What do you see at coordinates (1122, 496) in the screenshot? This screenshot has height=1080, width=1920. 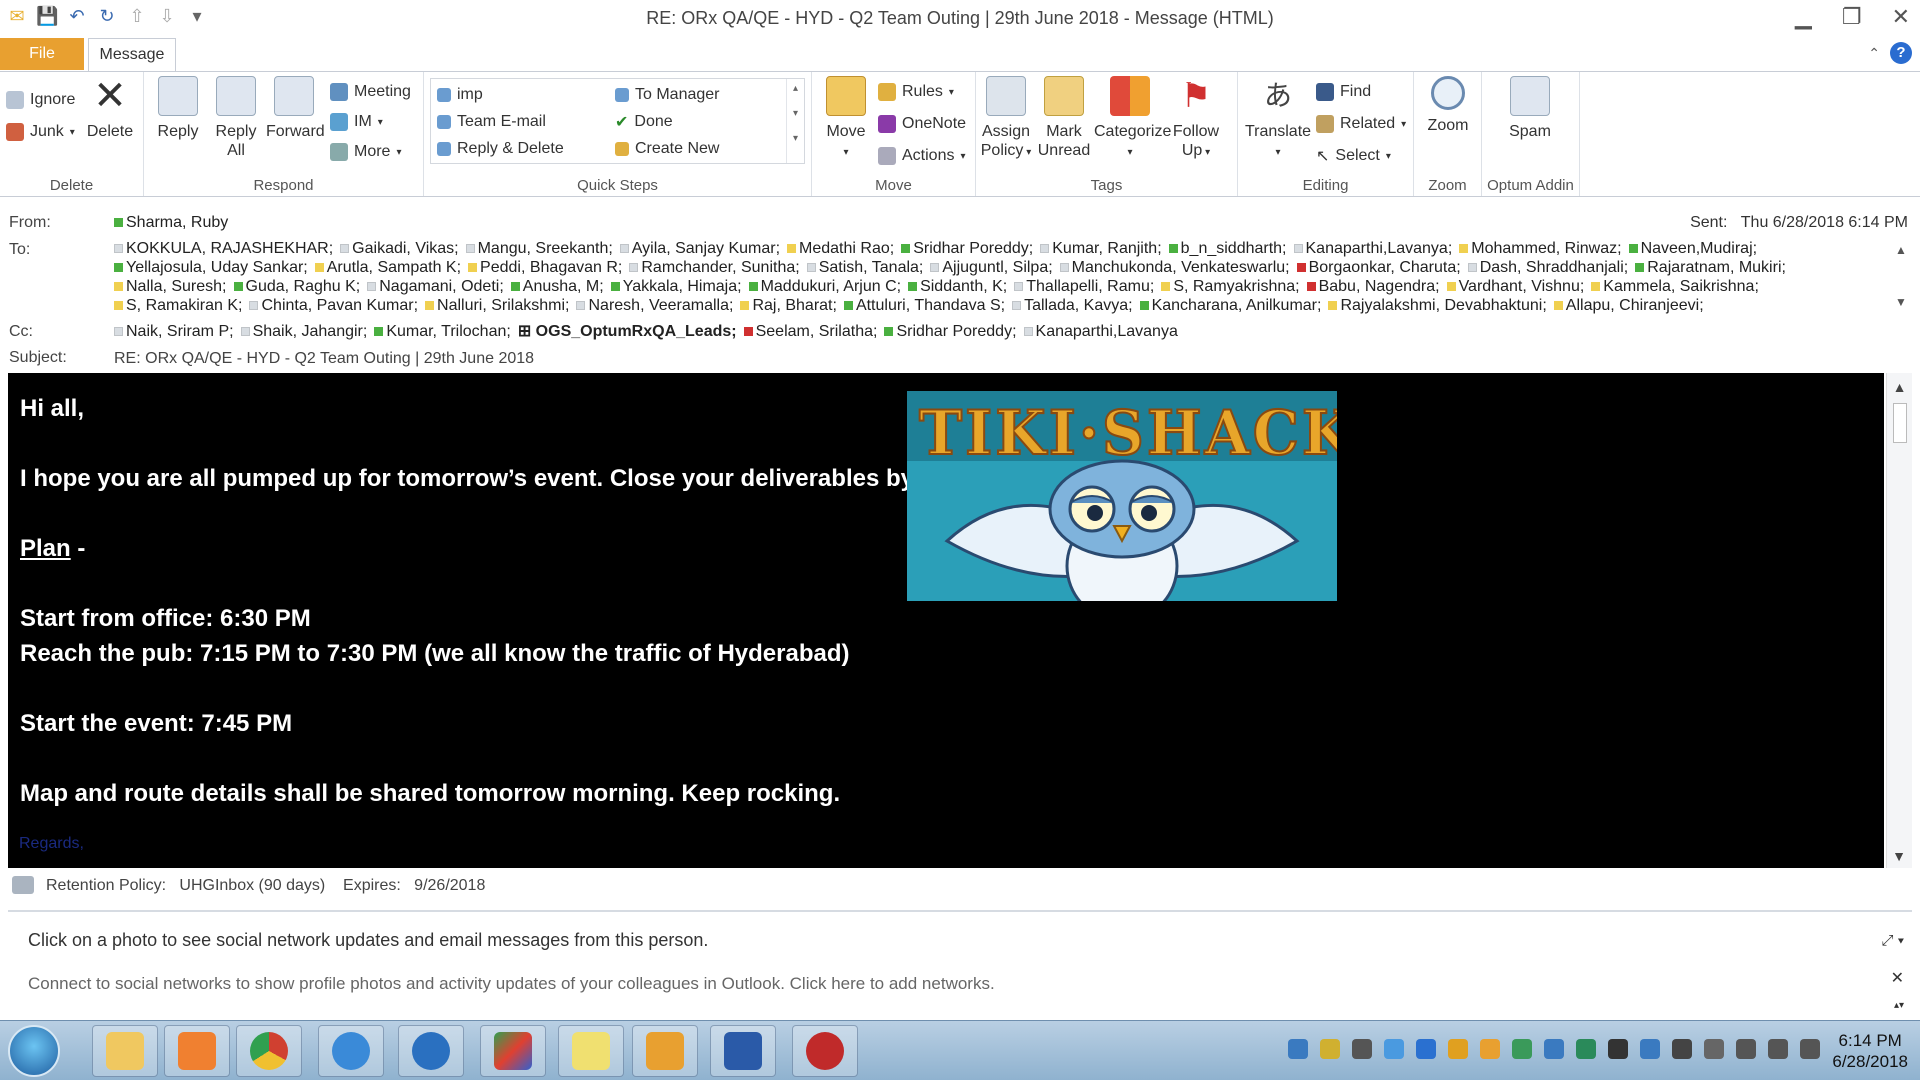 I see `tiki-shack-image: TIKI·SHACK` at bounding box center [1122, 496].